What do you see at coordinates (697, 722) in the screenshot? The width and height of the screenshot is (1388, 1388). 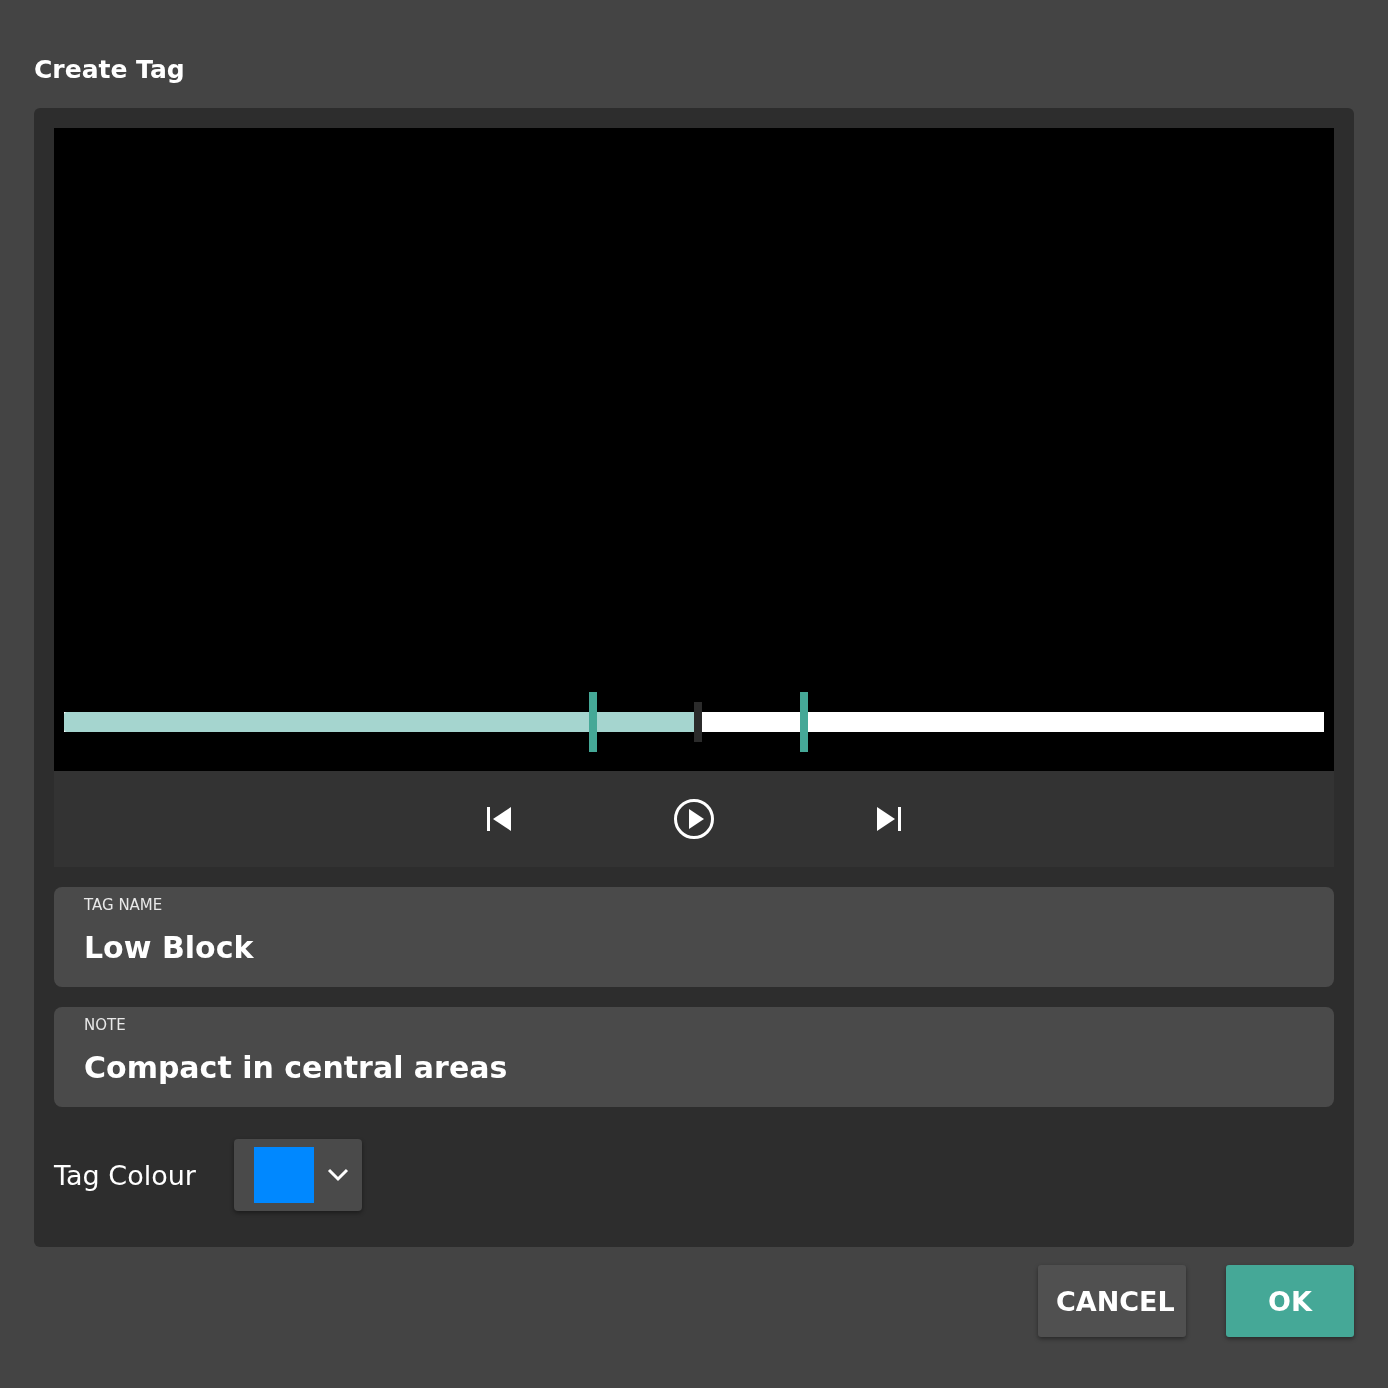 I see `playhead` at bounding box center [697, 722].